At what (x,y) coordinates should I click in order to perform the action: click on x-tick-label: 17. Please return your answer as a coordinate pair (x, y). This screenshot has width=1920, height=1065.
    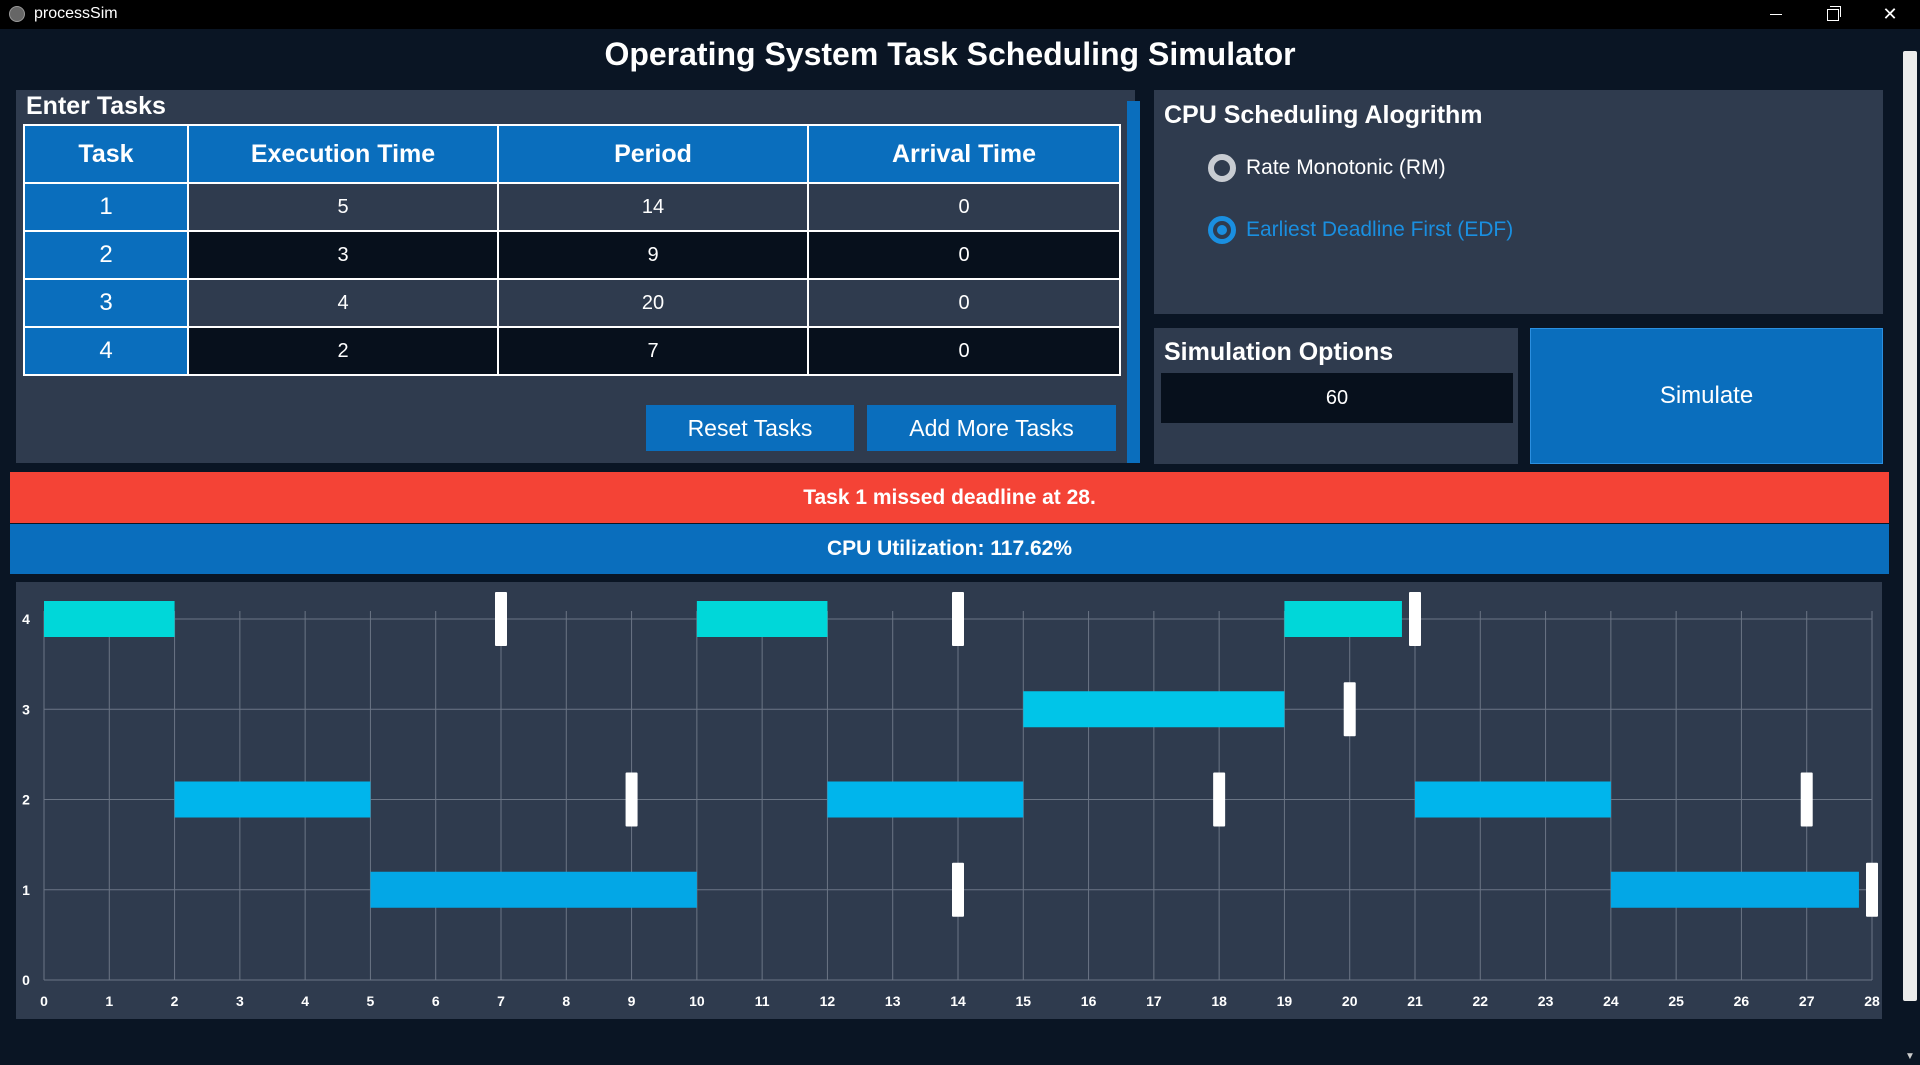
    Looking at the image, I should click on (1154, 1001).